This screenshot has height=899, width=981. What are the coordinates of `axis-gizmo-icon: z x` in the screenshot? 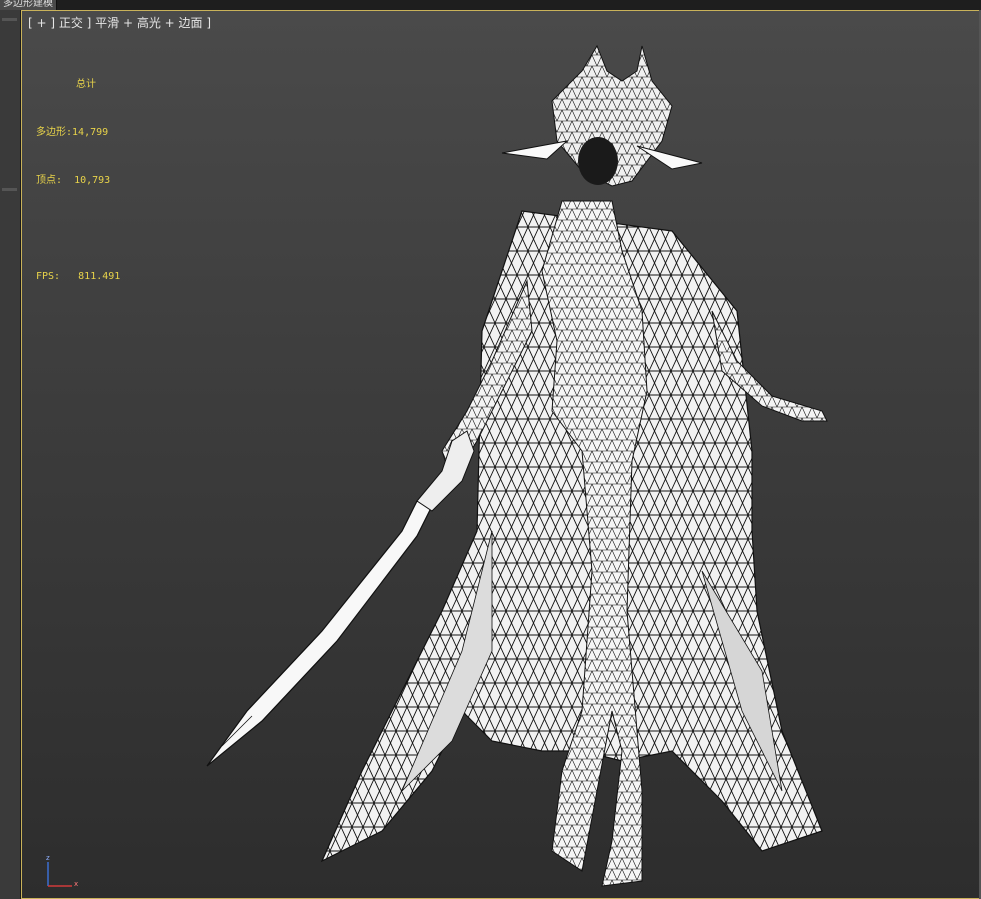 It's located at (62, 871).